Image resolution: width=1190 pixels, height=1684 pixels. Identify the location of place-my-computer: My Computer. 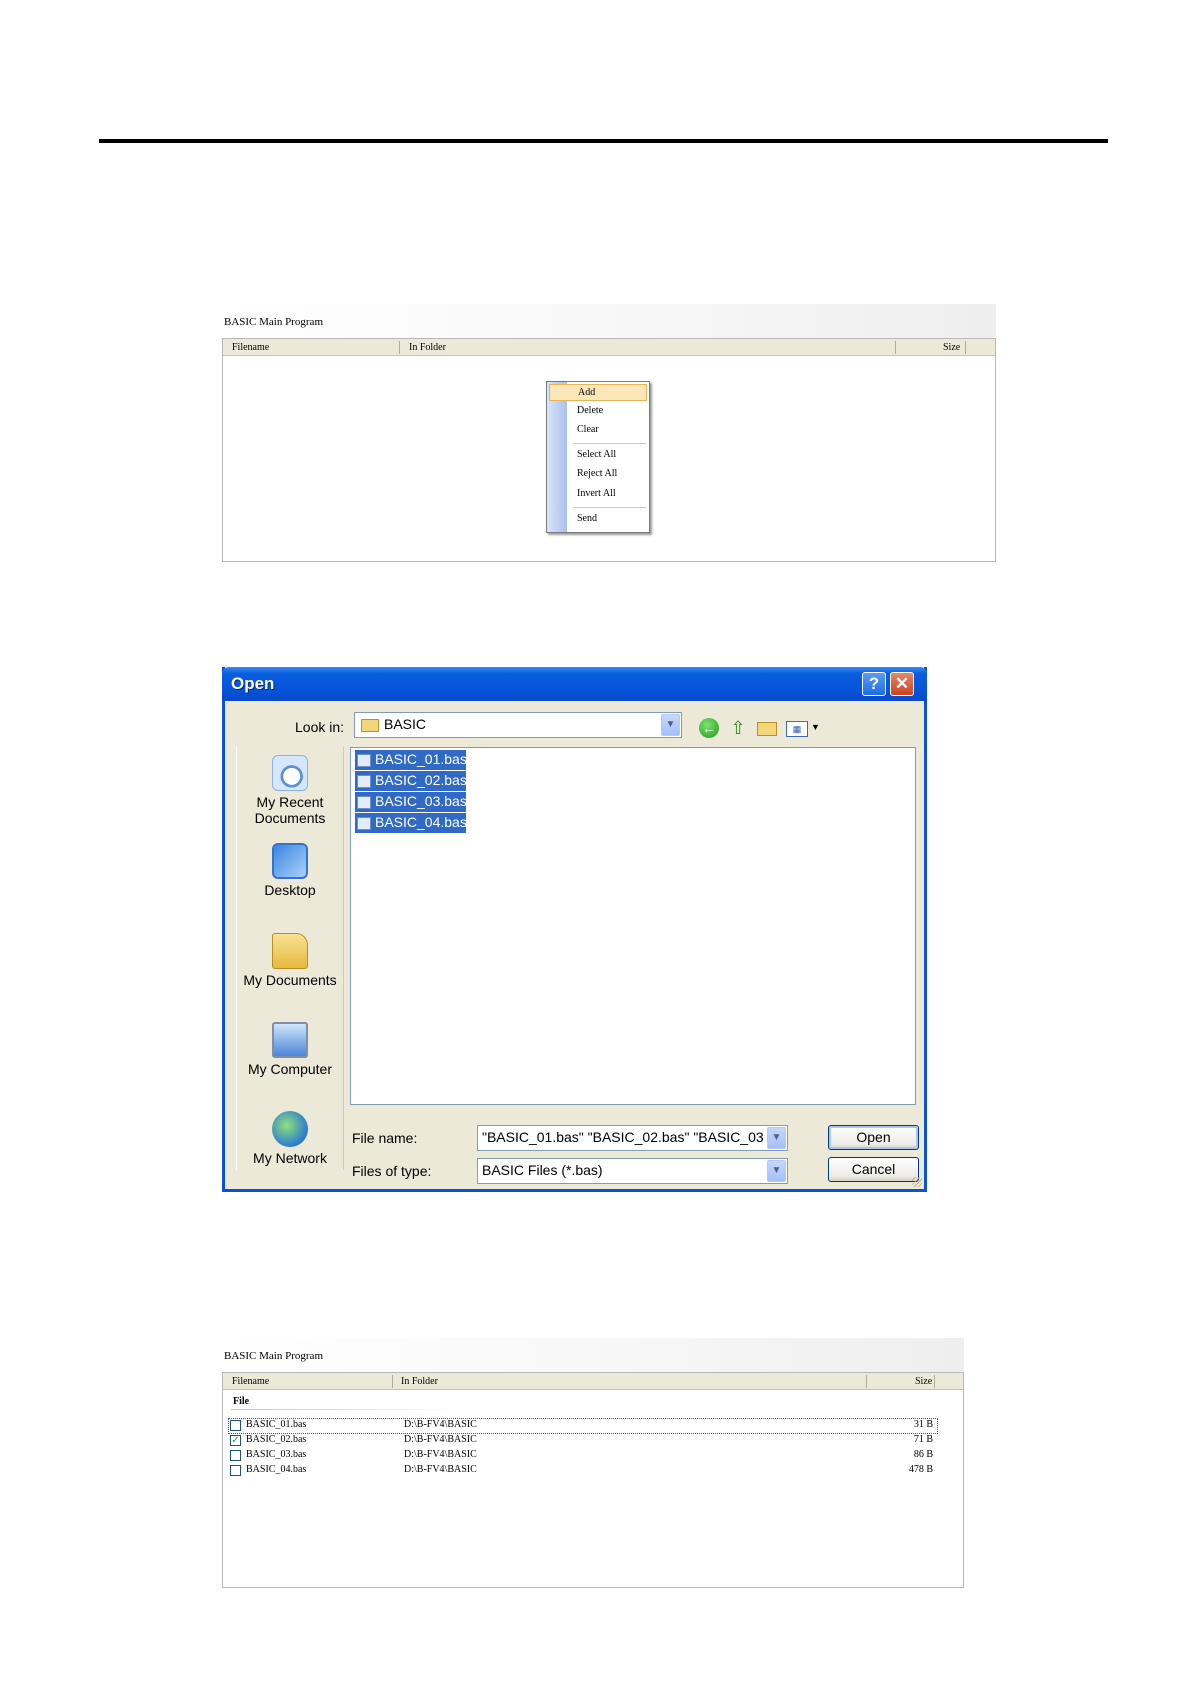
(290, 1049).